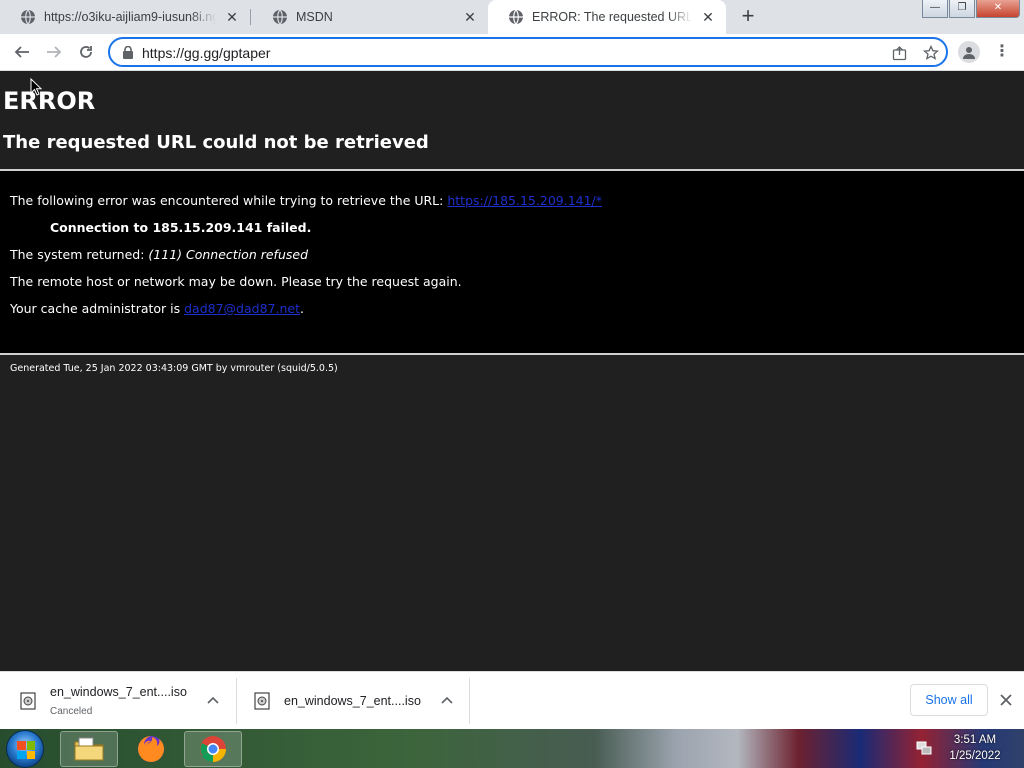 This screenshot has width=1024, height=768. What do you see at coordinates (962, 9) in the screenshot?
I see `restore-button: ❐` at bounding box center [962, 9].